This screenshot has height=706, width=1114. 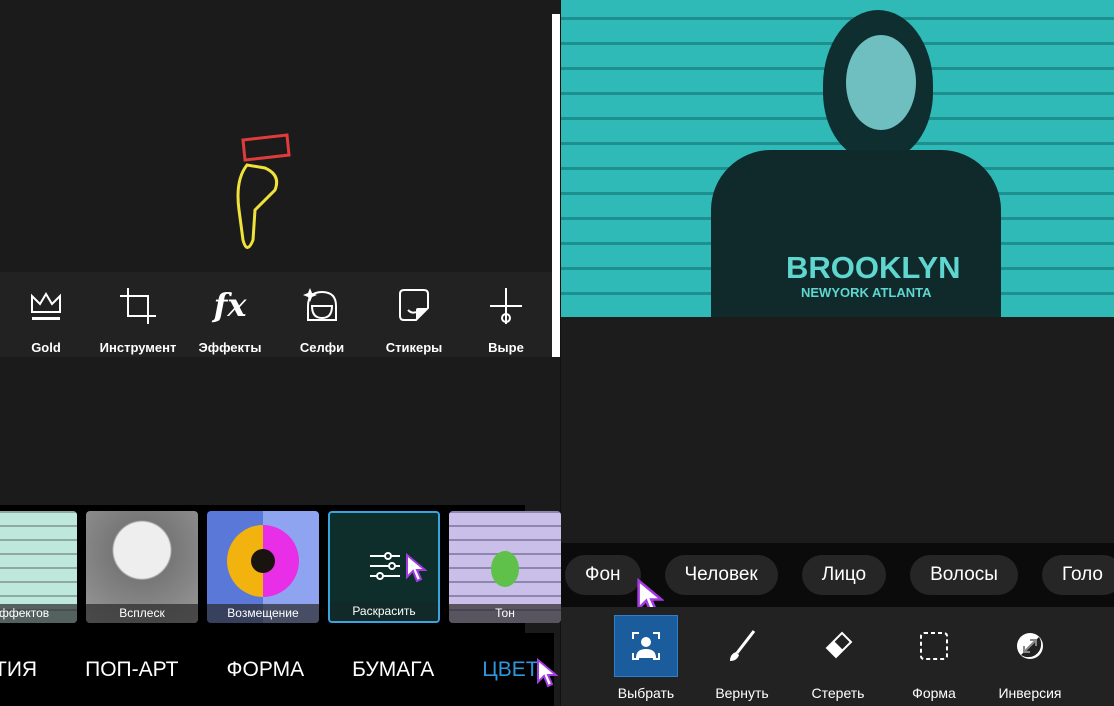 What do you see at coordinates (384, 611) in the screenshot?
I see `effect-label: Раскрасить` at bounding box center [384, 611].